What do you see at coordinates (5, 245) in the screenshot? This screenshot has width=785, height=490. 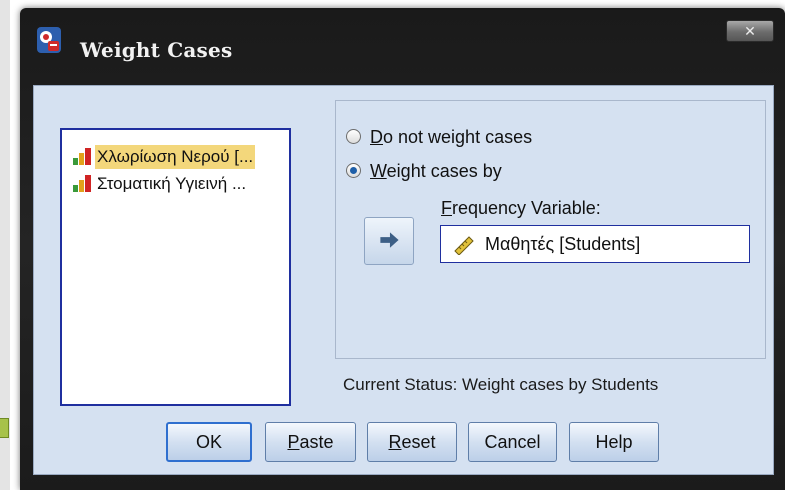 I see `background-strip` at bounding box center [5, 245].